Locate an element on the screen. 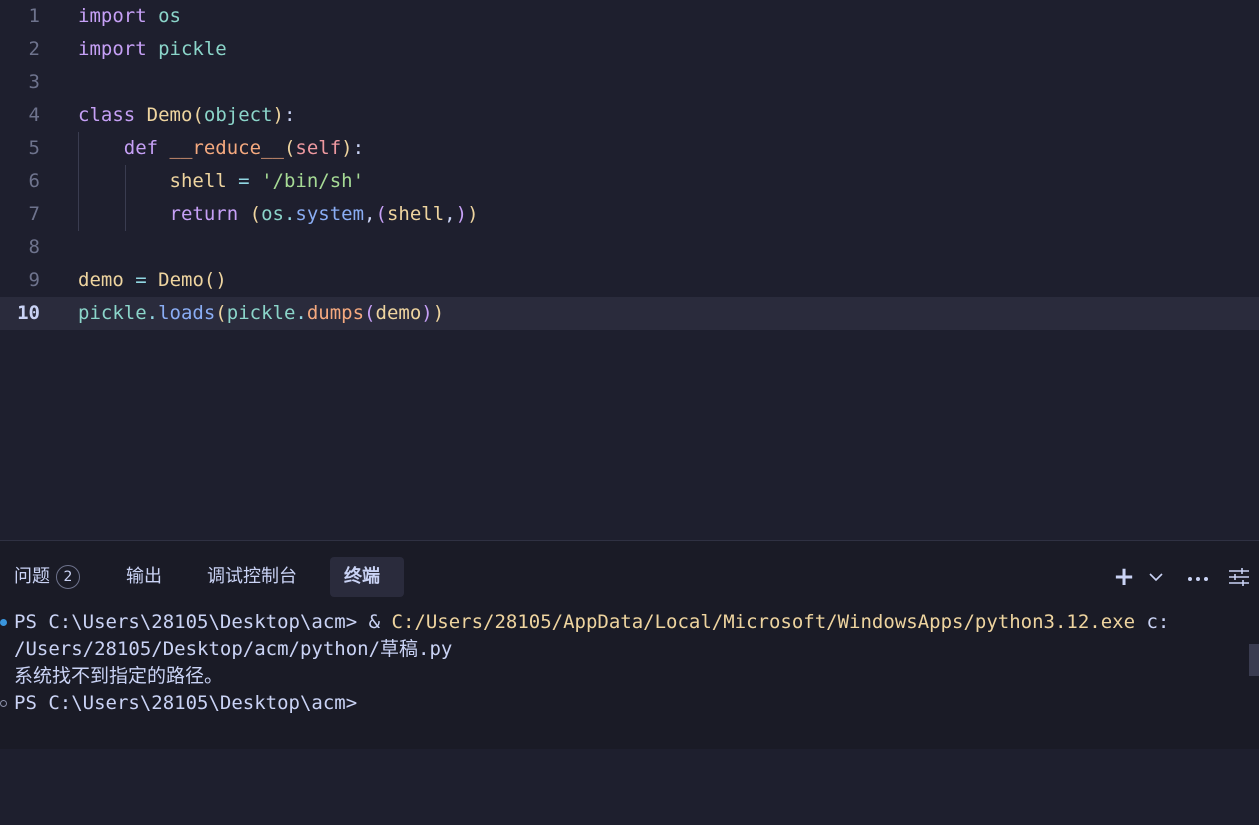 Image resolution: width=1259 pixels, height=825 pixels. more-actions-button is located at coordinates (1198, 577).